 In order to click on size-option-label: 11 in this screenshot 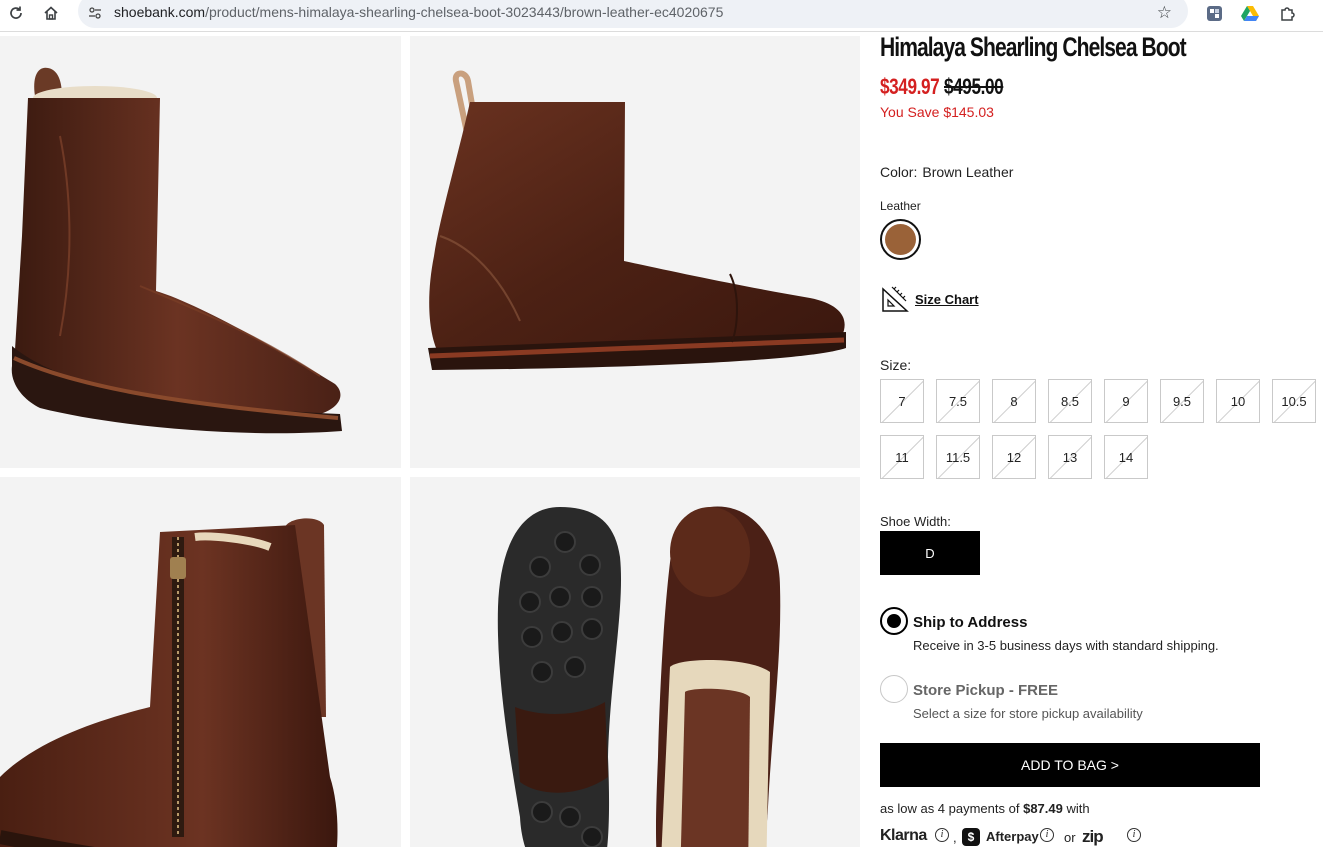, I will do `click(902, 457)`.